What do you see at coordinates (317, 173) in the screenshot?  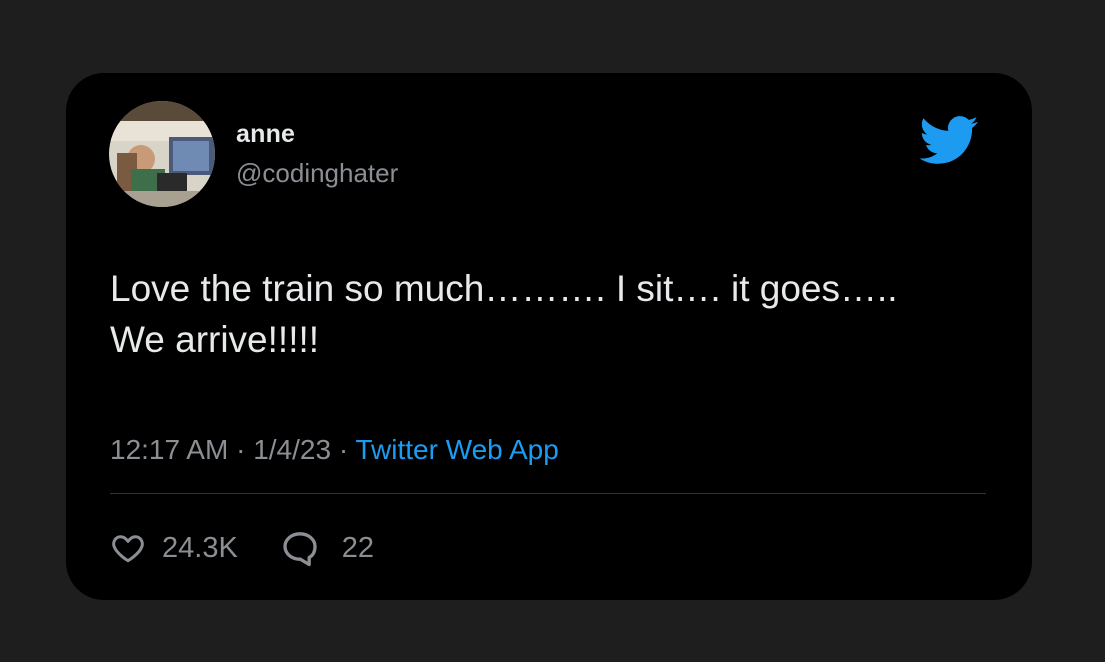 I see `author-handle: @codinghater` at bounding box center [317, 173].